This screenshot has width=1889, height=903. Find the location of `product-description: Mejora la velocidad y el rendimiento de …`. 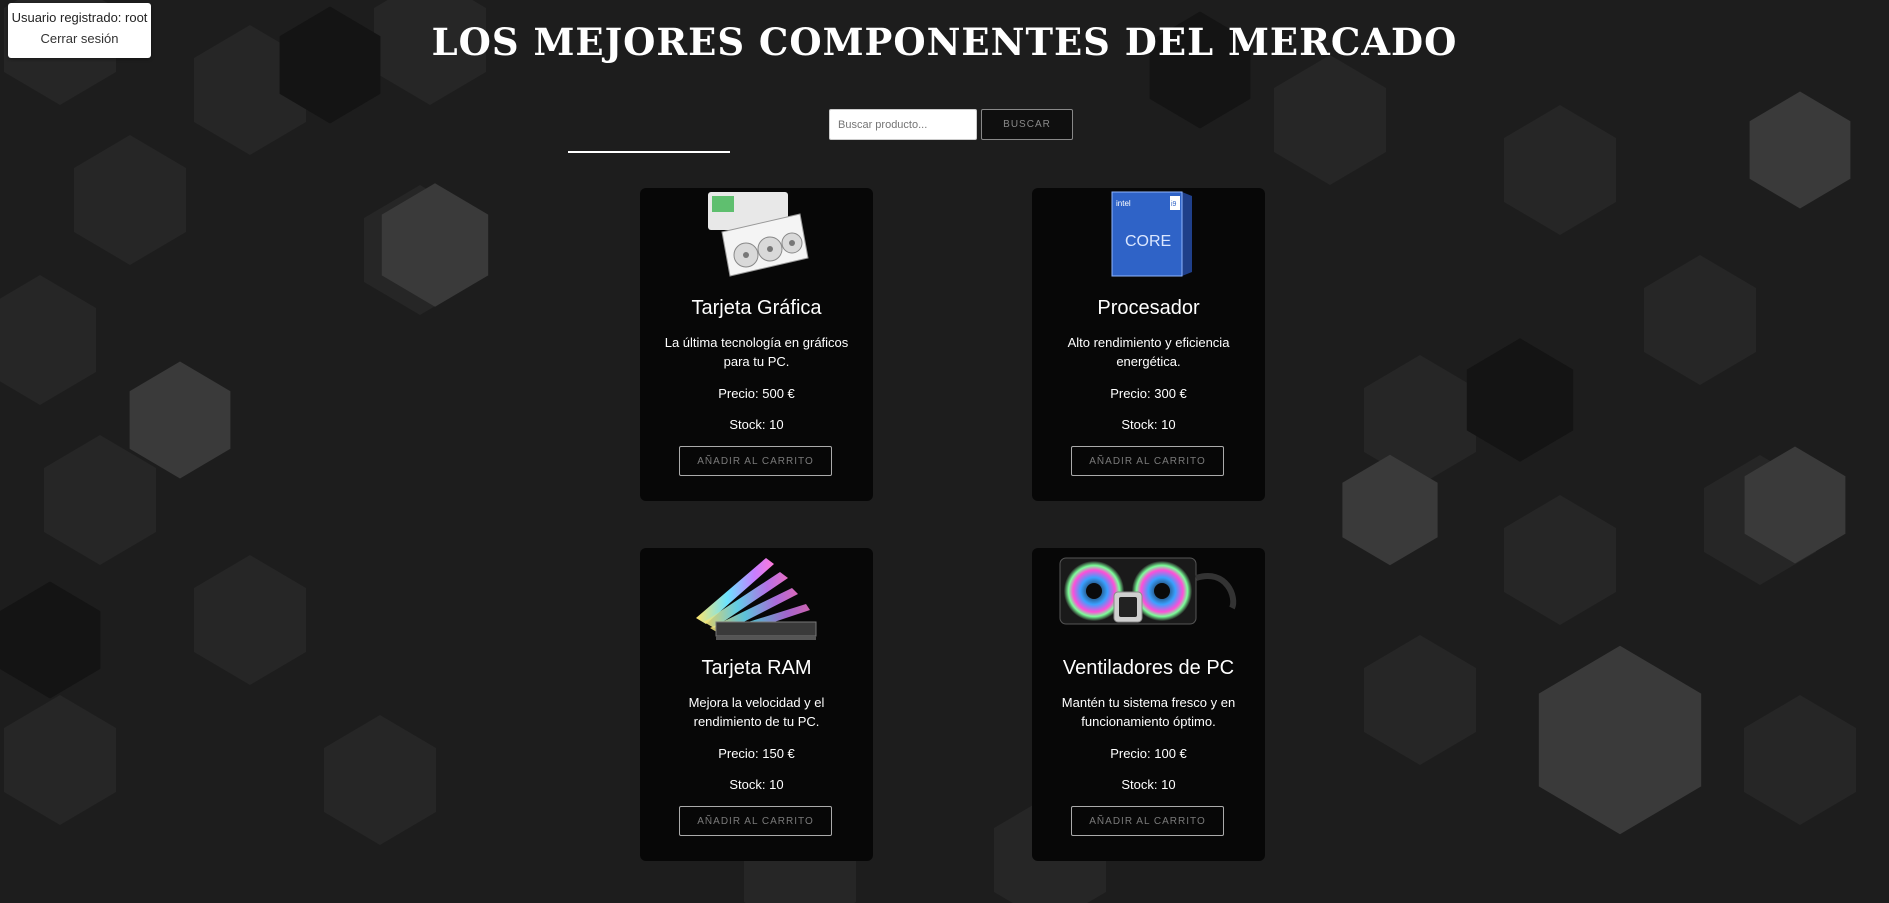

product-description: Mejora la velocidad y el rendimiento de … is located at coordinates (756, 712).